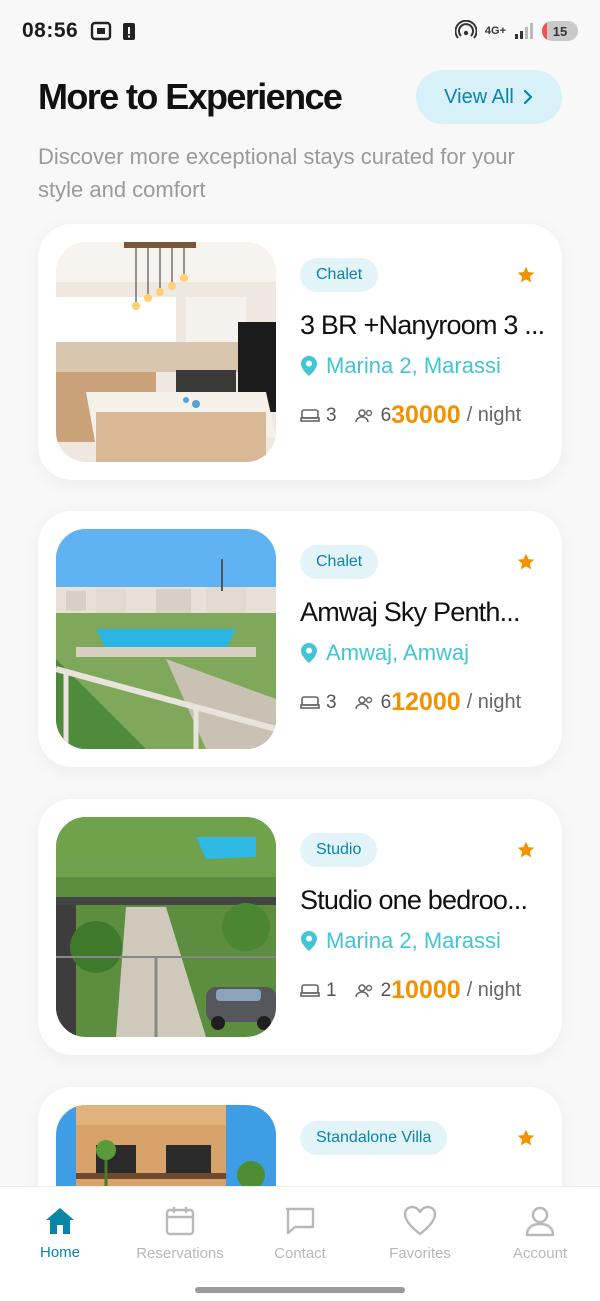  What do you see at coordinates (540, 1253) in the screenshot?
I see `nav-label-account: Account` at bounding box center [540, 1253].